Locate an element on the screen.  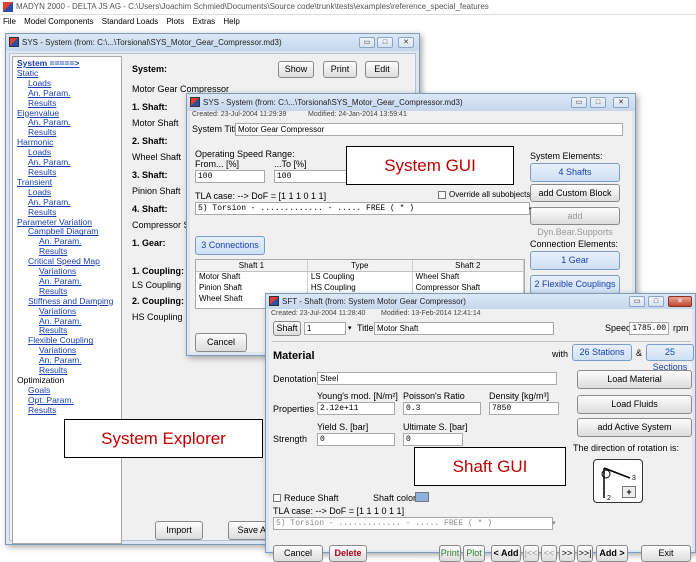
sft-created: Created: 23-Jul-2004 11:28:40 is located at coordinates (318, 313).